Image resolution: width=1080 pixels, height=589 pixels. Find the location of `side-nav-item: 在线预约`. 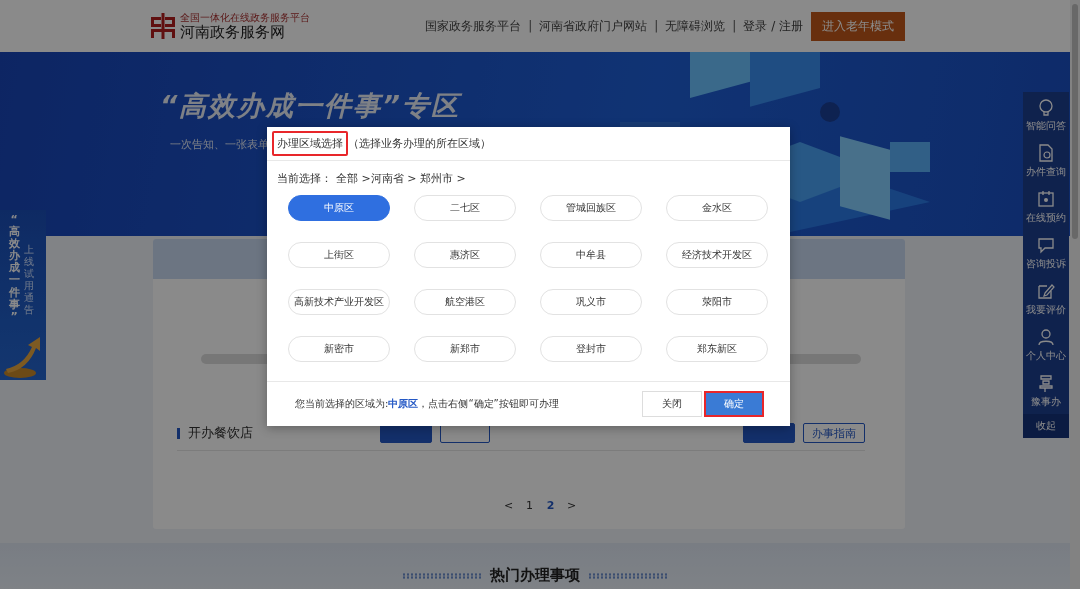

side-nav-item: 在线预约 is located at coordinates (1046, 207).